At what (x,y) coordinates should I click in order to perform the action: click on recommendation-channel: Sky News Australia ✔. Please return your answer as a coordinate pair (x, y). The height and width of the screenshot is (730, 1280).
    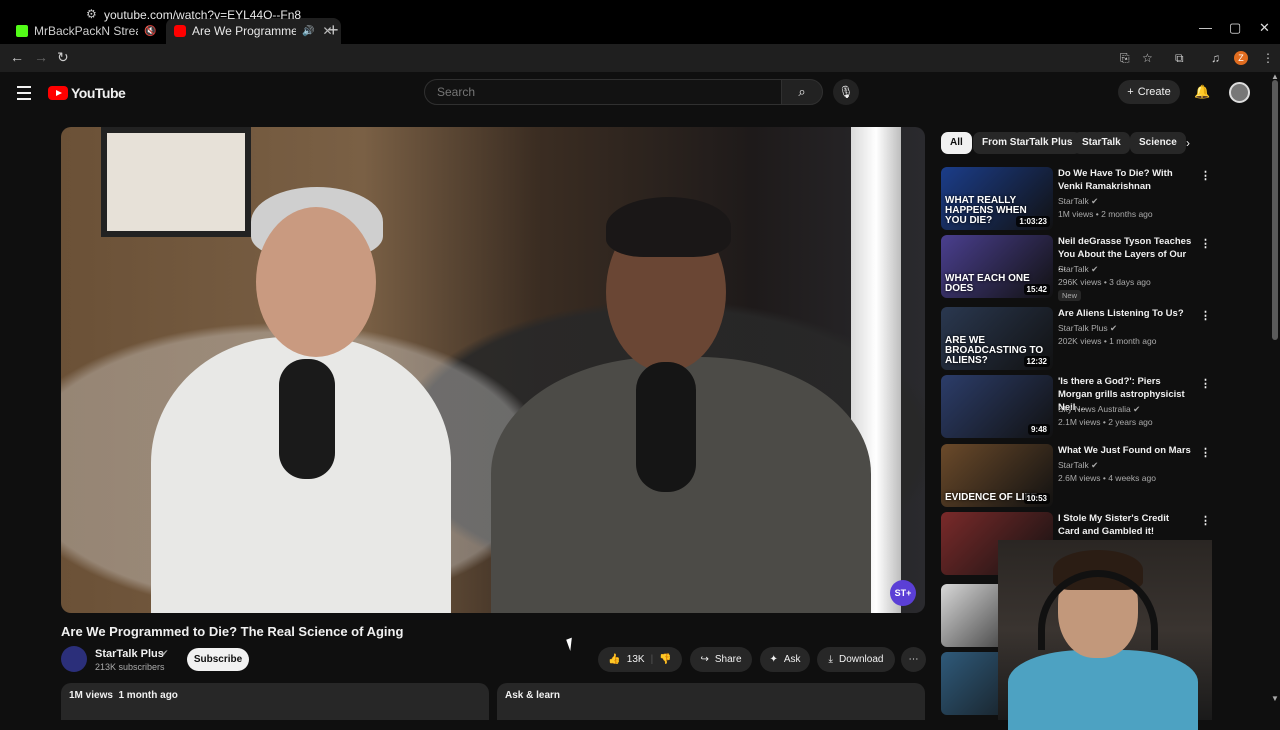
    Looking at the image, I should click on (1099, 409).